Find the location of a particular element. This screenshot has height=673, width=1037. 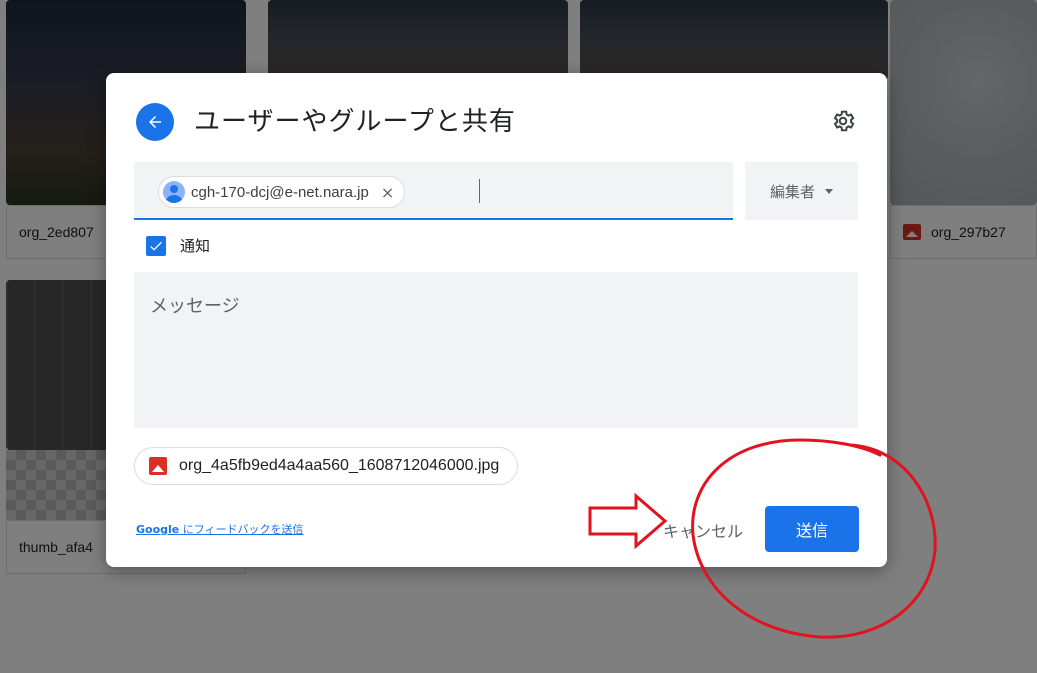

feedback-text: にフィードバックを送信 is located at coordinates (241, 529).